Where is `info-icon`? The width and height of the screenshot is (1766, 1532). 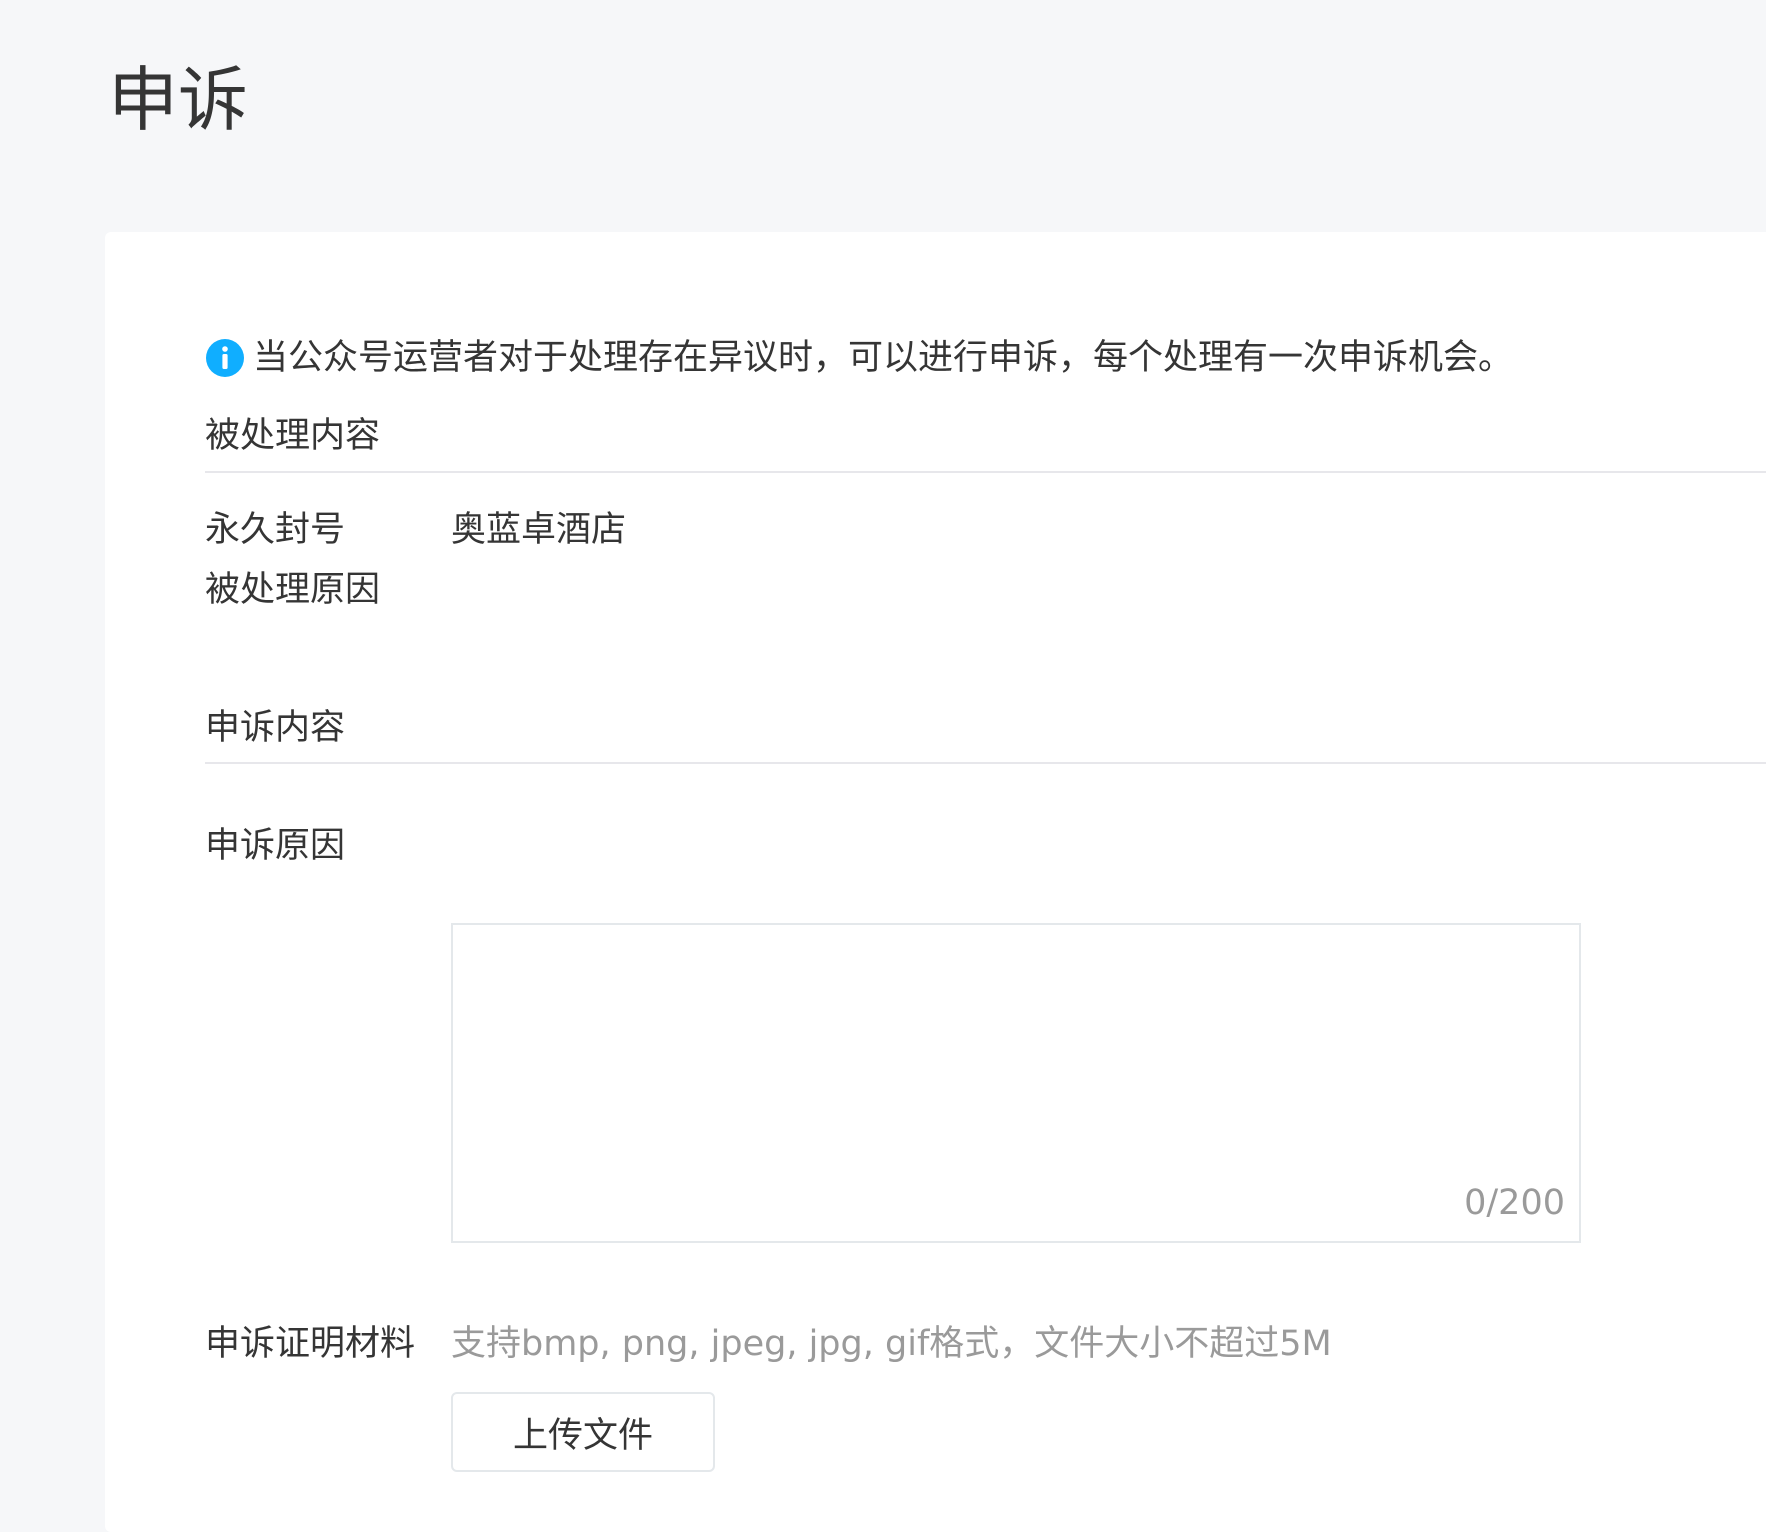 info-icon is located at coordinates (225, 358).